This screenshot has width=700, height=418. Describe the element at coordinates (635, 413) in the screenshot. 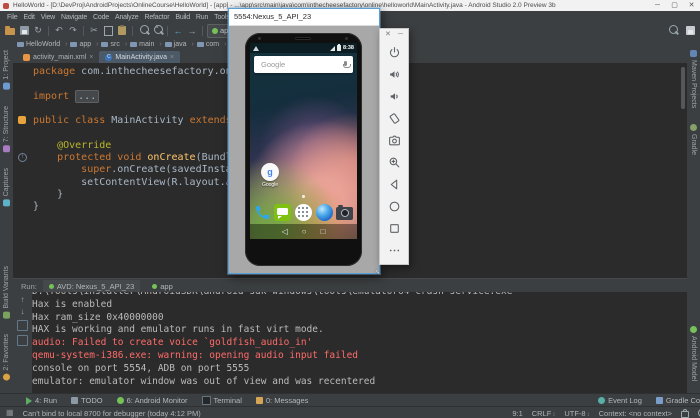

I see `context-indicator: Context: <no context>` at that location.